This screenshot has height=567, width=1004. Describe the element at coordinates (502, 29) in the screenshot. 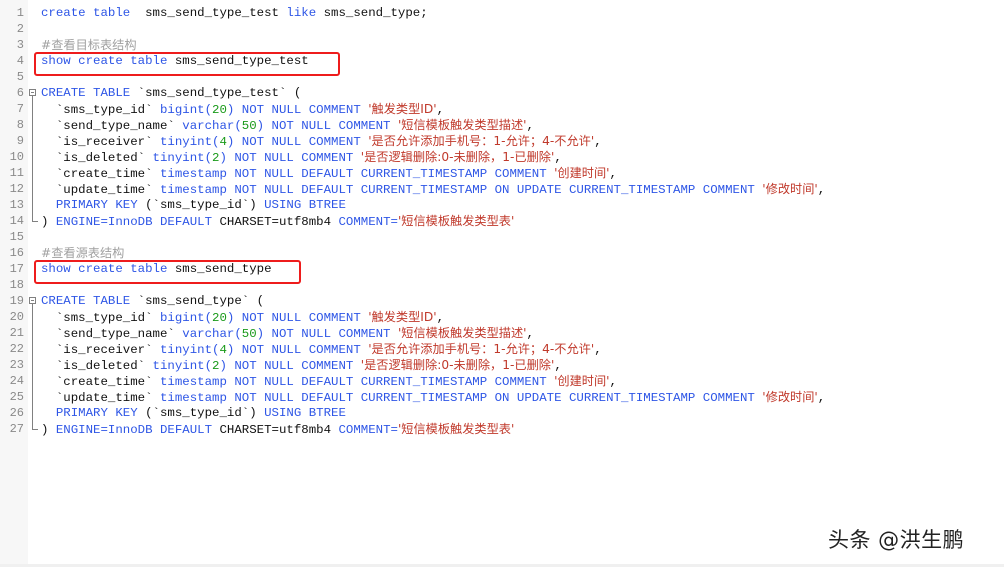

I see `code-line: 2` at that location.